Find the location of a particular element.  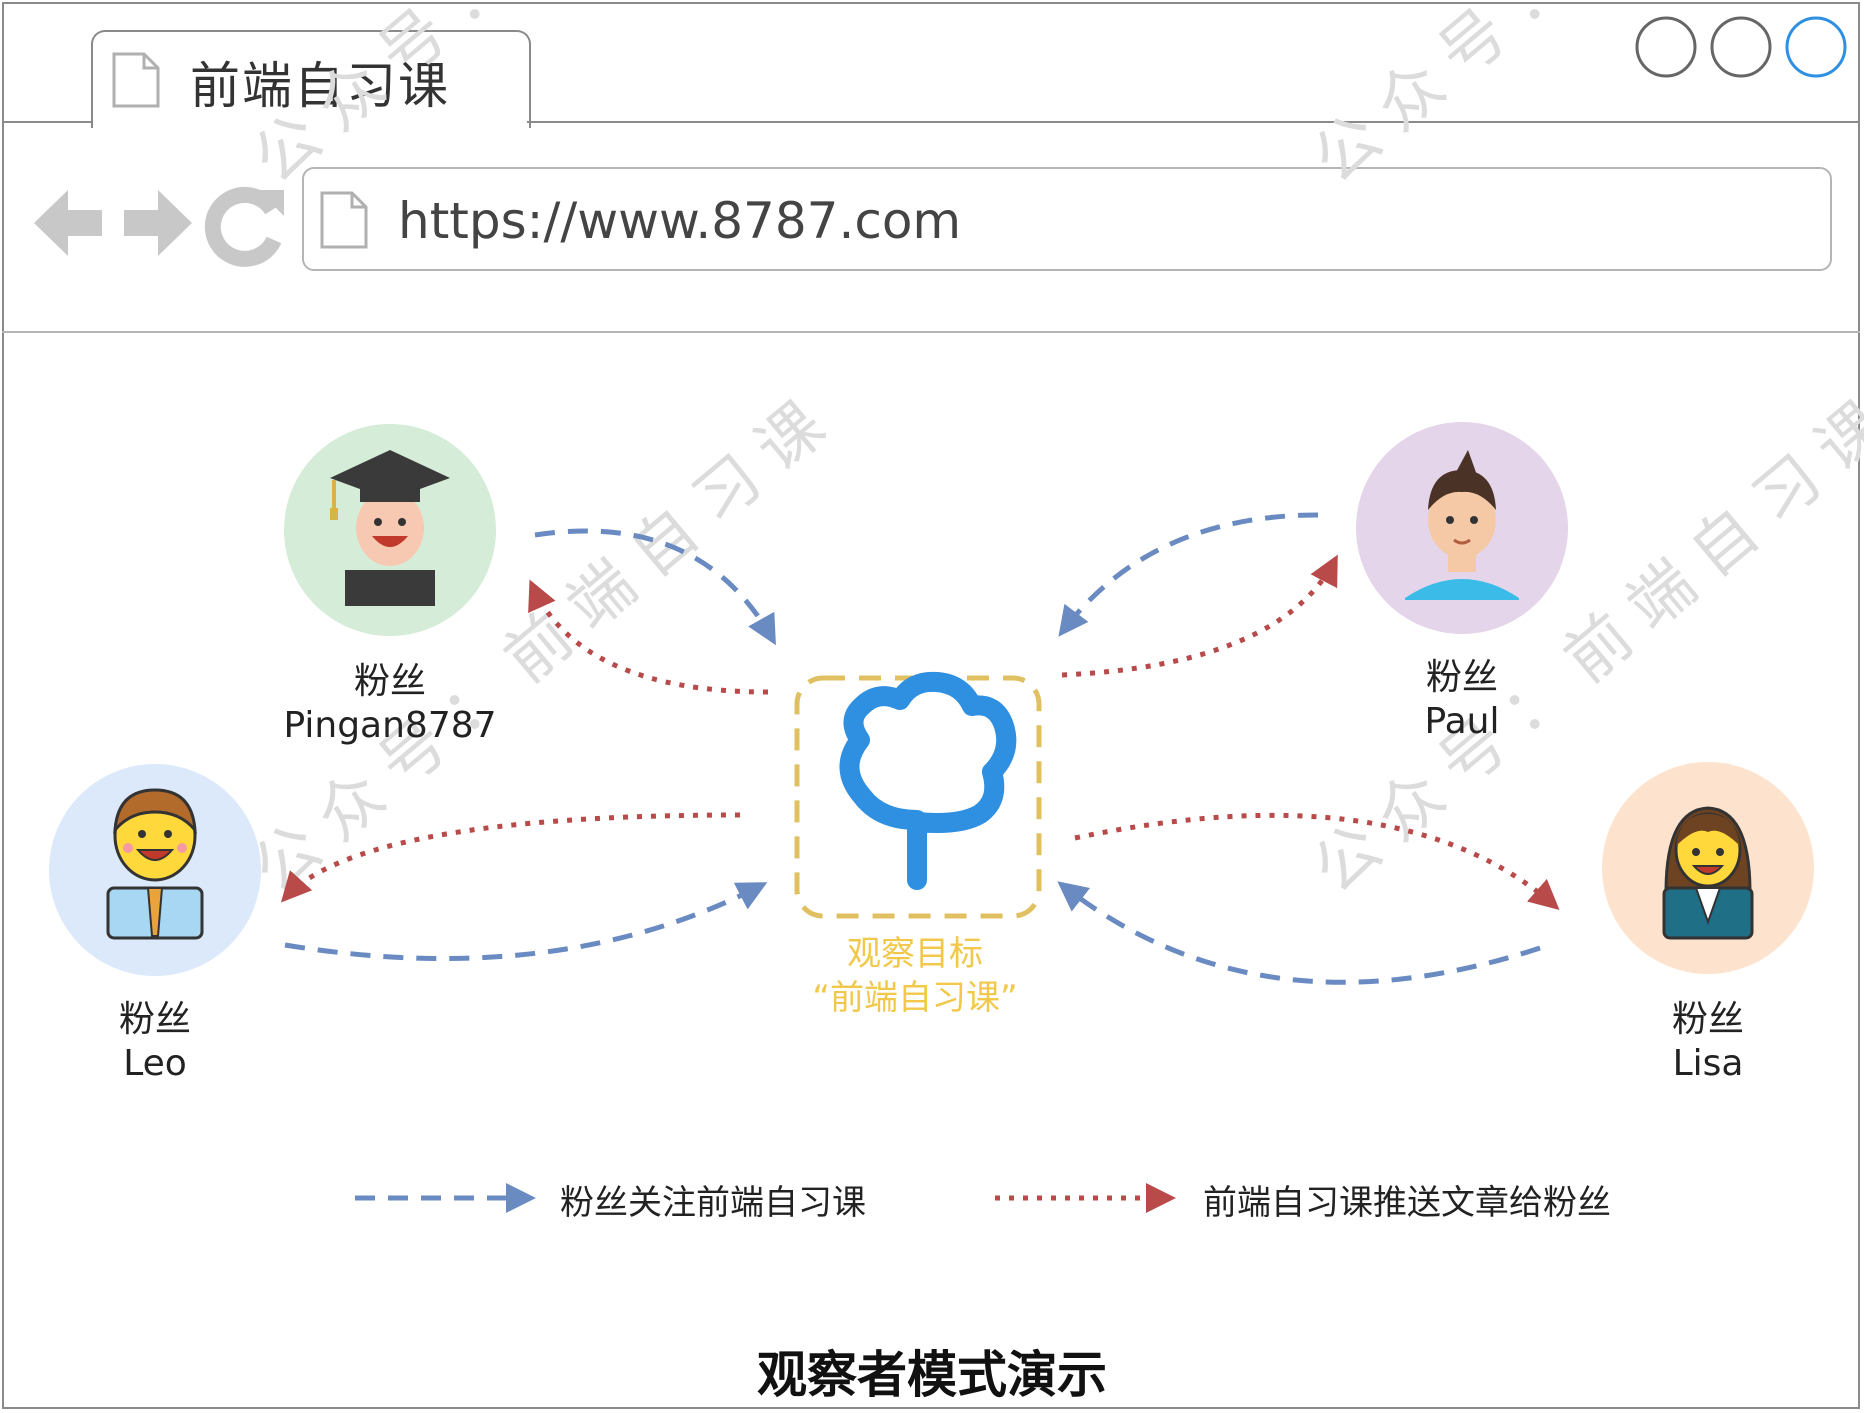

push-arrow-leo is located at coordinates (510, 857).